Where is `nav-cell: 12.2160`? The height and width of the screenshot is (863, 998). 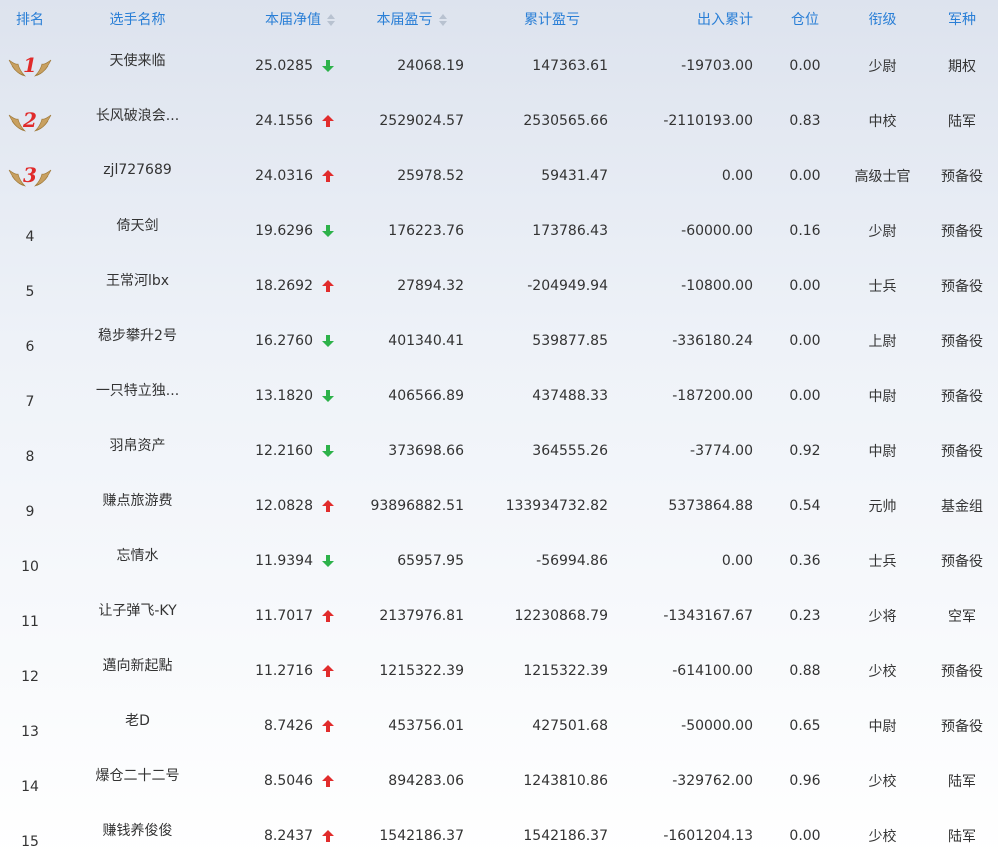 nav-cell: 12.2160 is located at coordinates (280, 450).